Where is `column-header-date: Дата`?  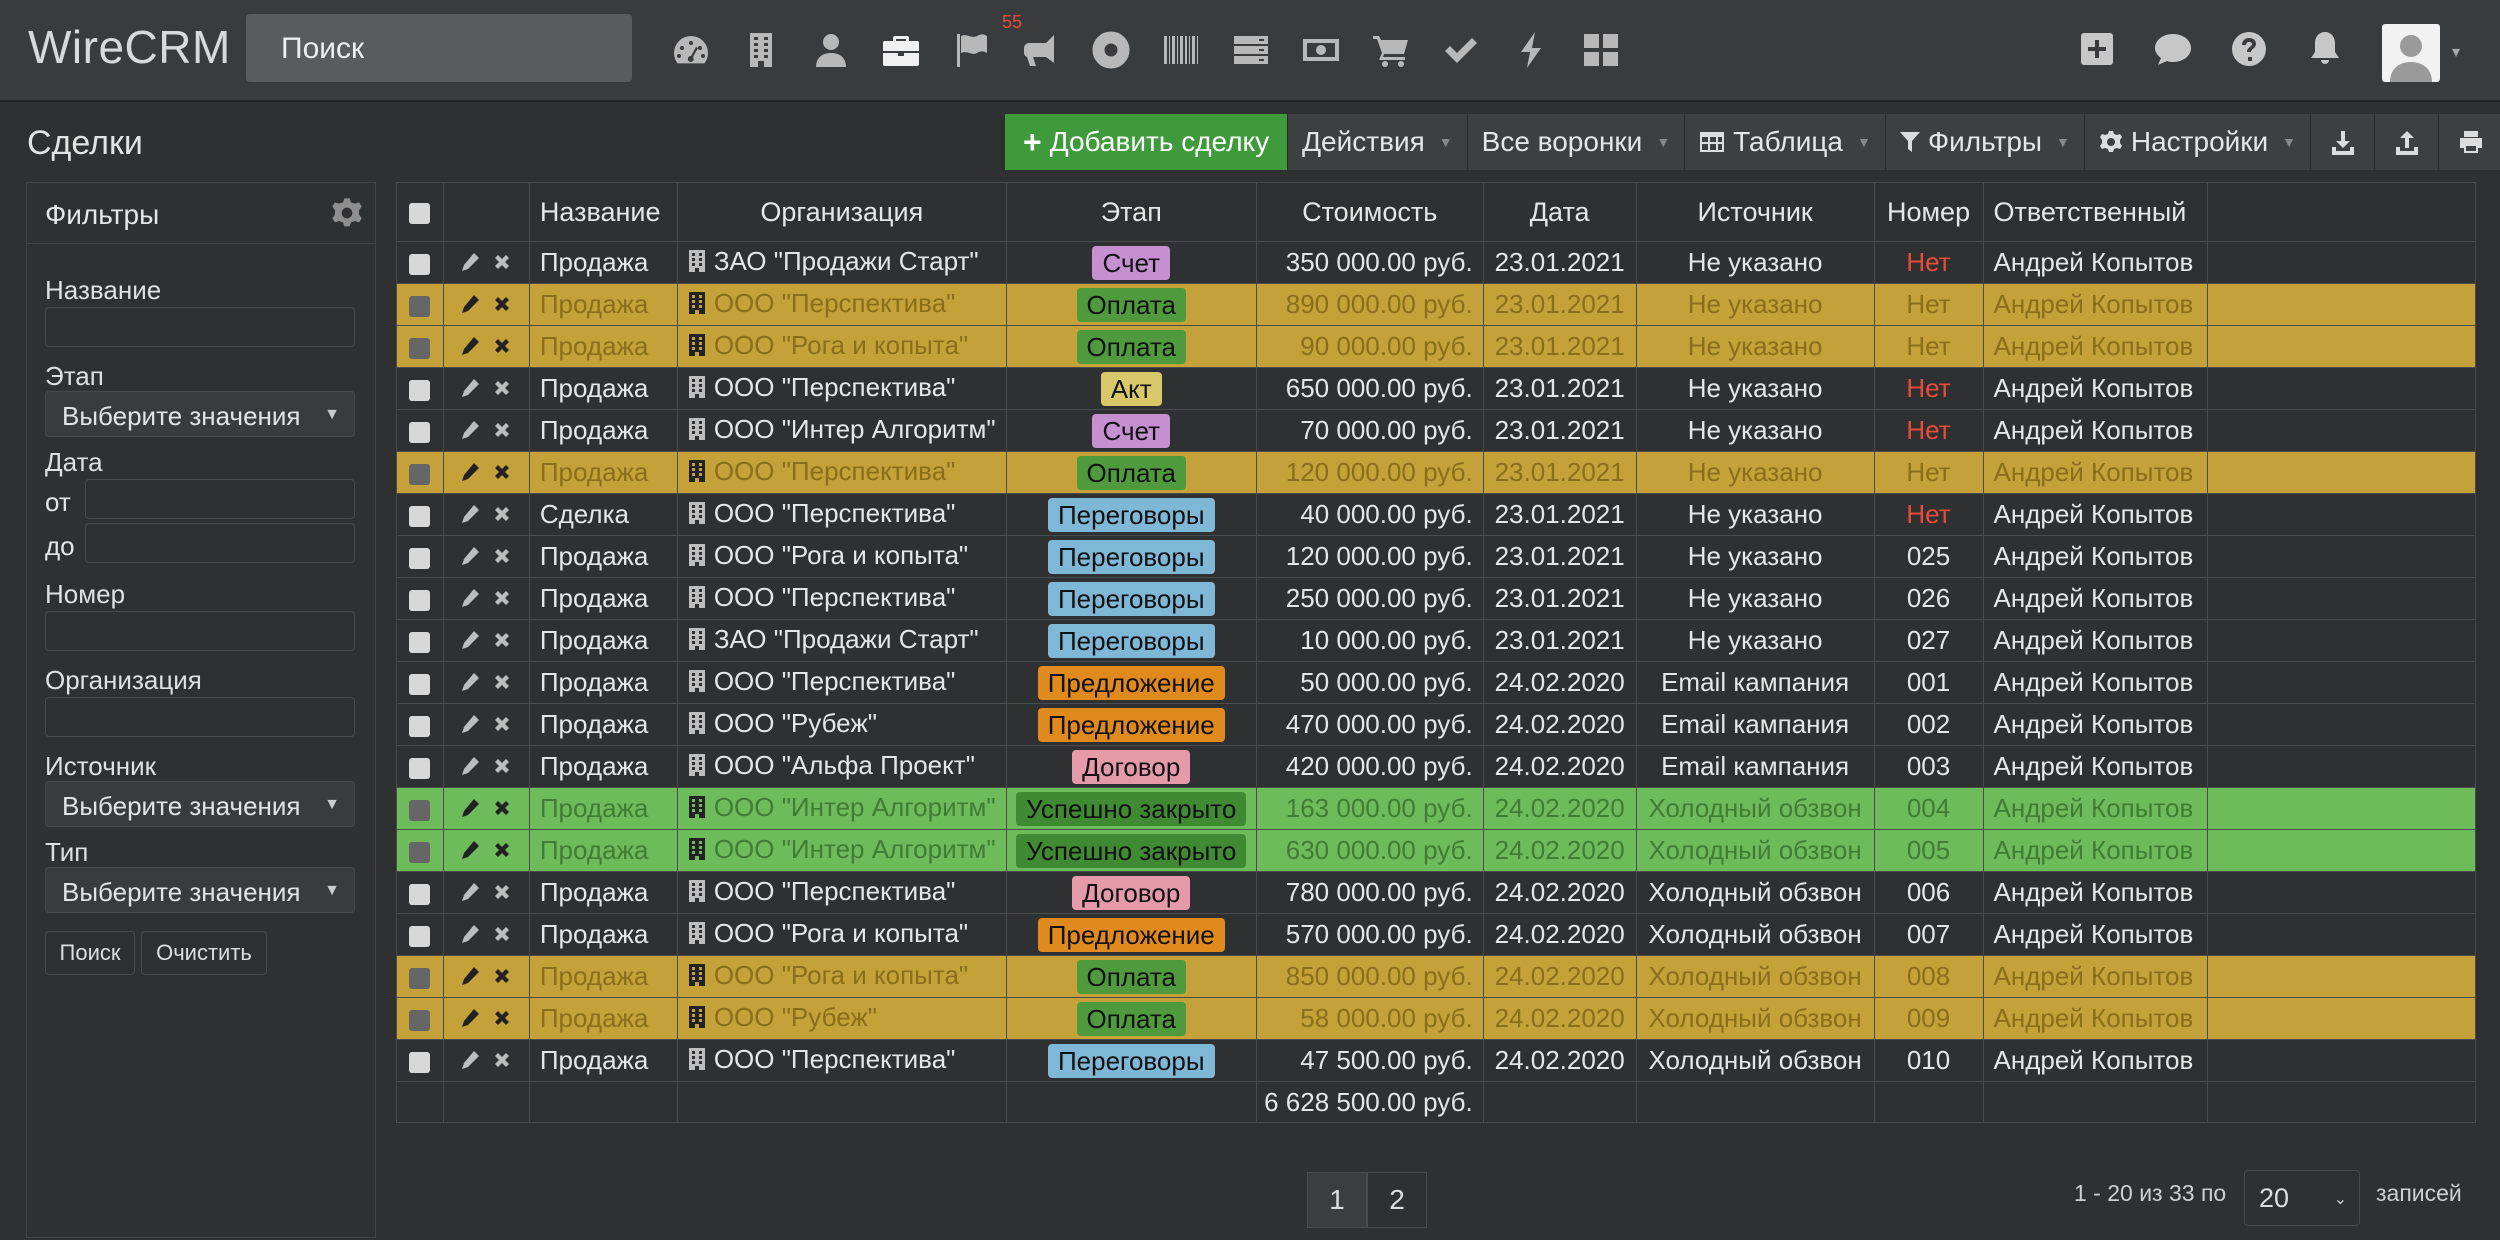
column-header-date: Дата is located at coordinates (1559, 212).